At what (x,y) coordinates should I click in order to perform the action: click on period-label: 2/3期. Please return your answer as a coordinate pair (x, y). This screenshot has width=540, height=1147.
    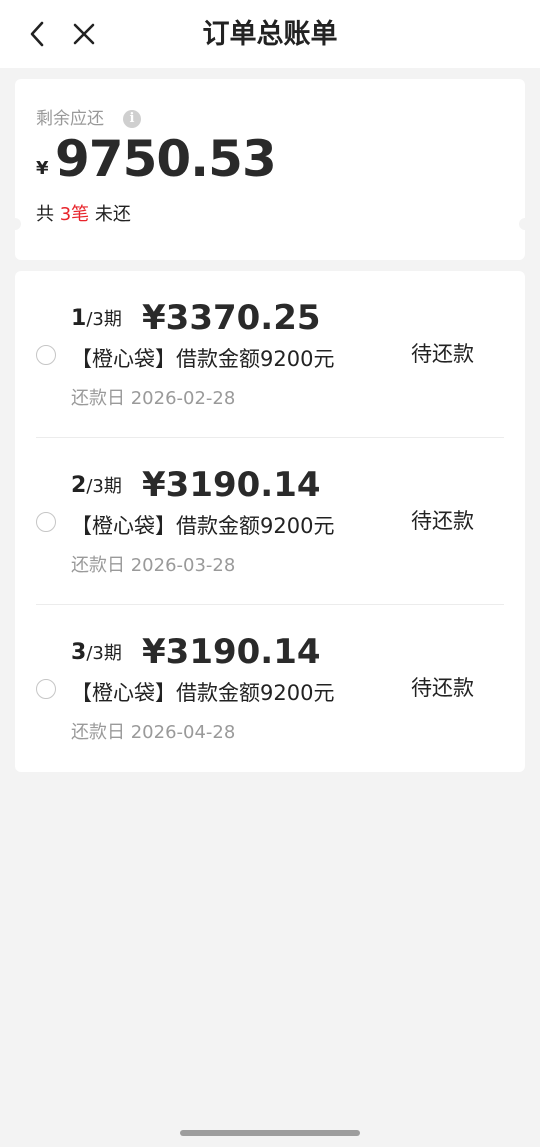
    Looking at the image, I should click on (96, 486).